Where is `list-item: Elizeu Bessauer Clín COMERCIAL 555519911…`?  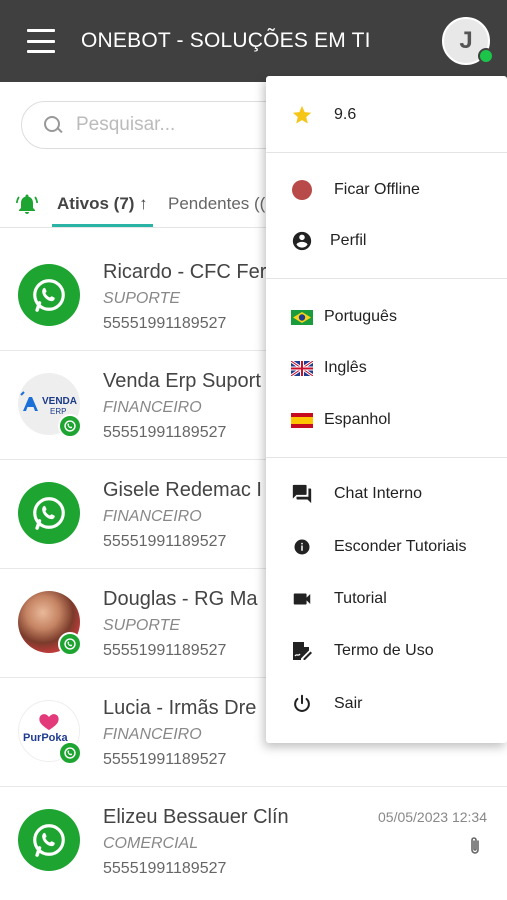 list-item: Elizeu Bessauer Clín COMERCIAL 555519911… is located at coordinates (253, 841).